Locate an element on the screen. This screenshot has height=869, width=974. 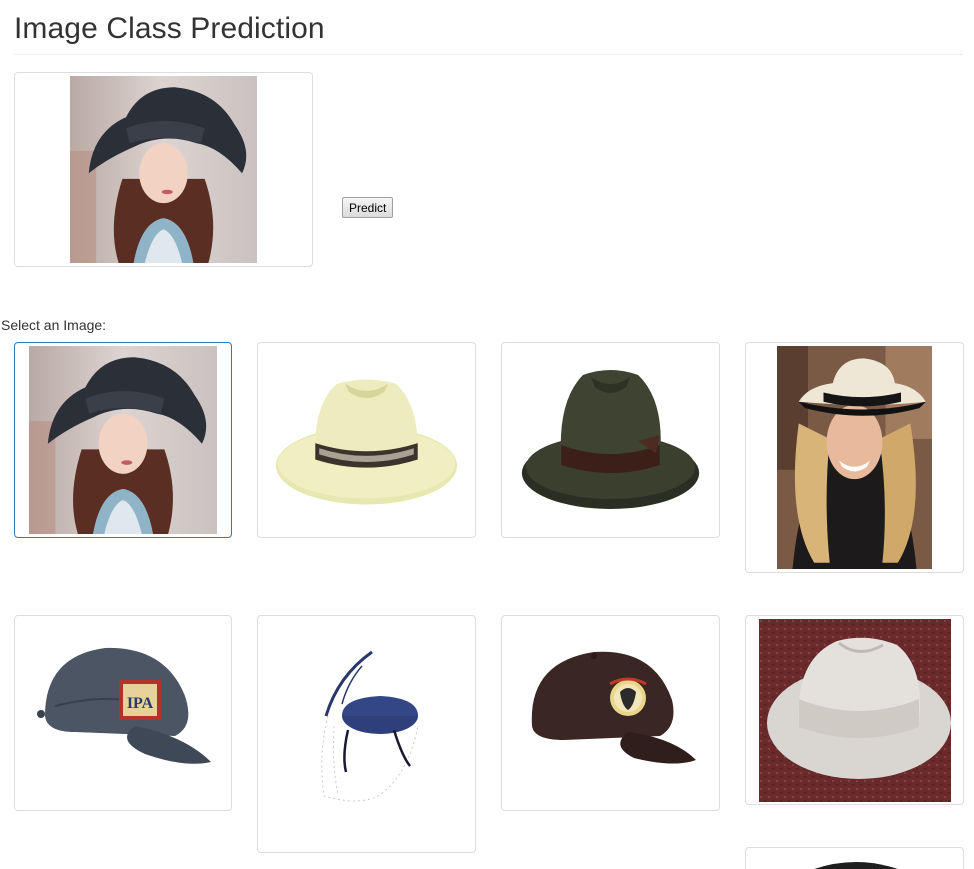
preview-image-frame is located at coordinates (163, 169).